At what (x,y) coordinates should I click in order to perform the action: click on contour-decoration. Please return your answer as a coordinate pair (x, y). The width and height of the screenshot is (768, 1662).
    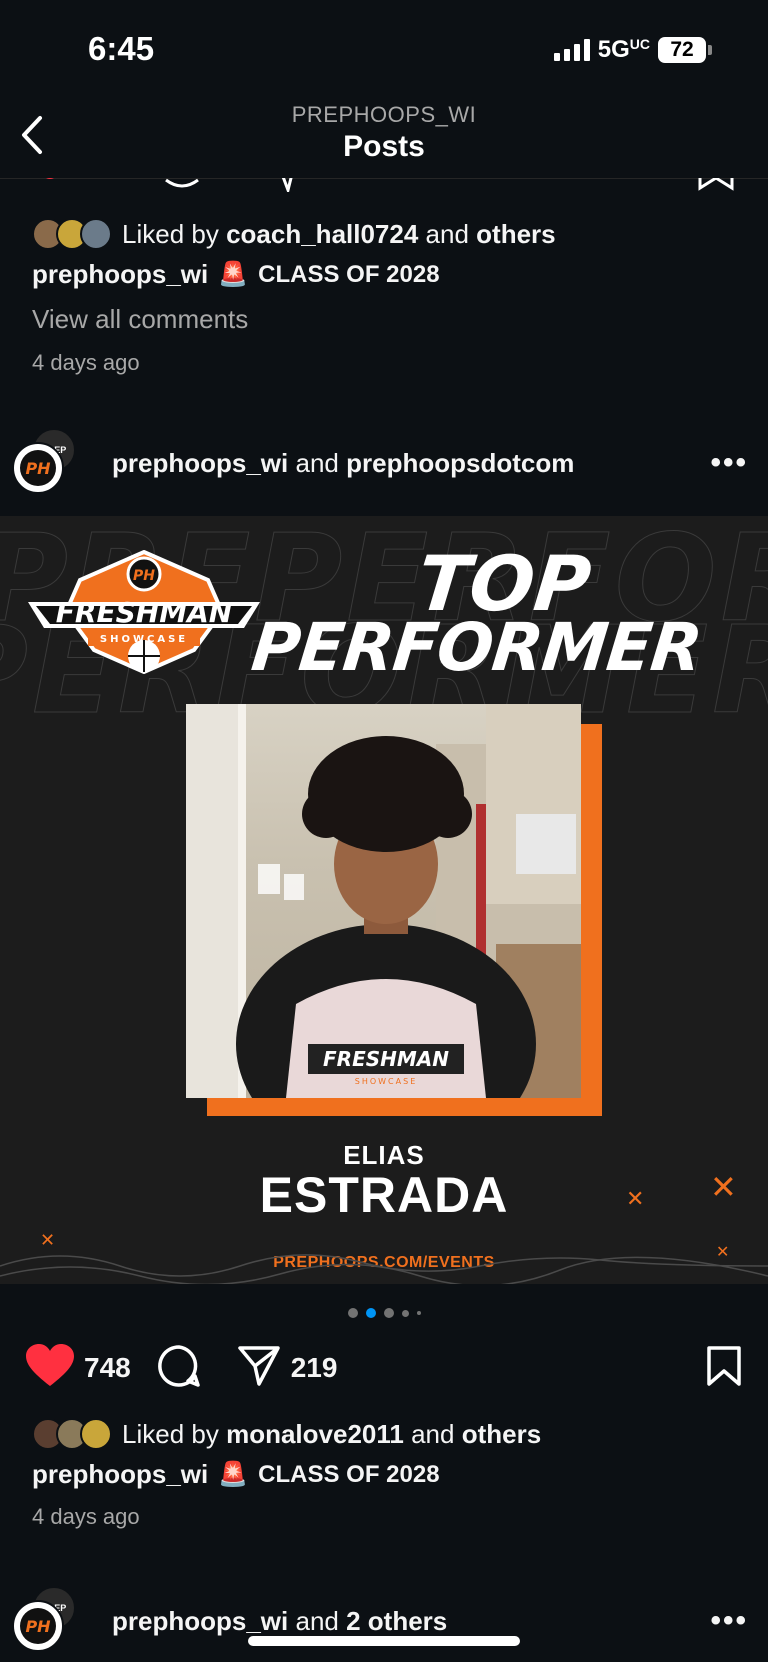
    Looking at the image, I should click on (384, 1269).